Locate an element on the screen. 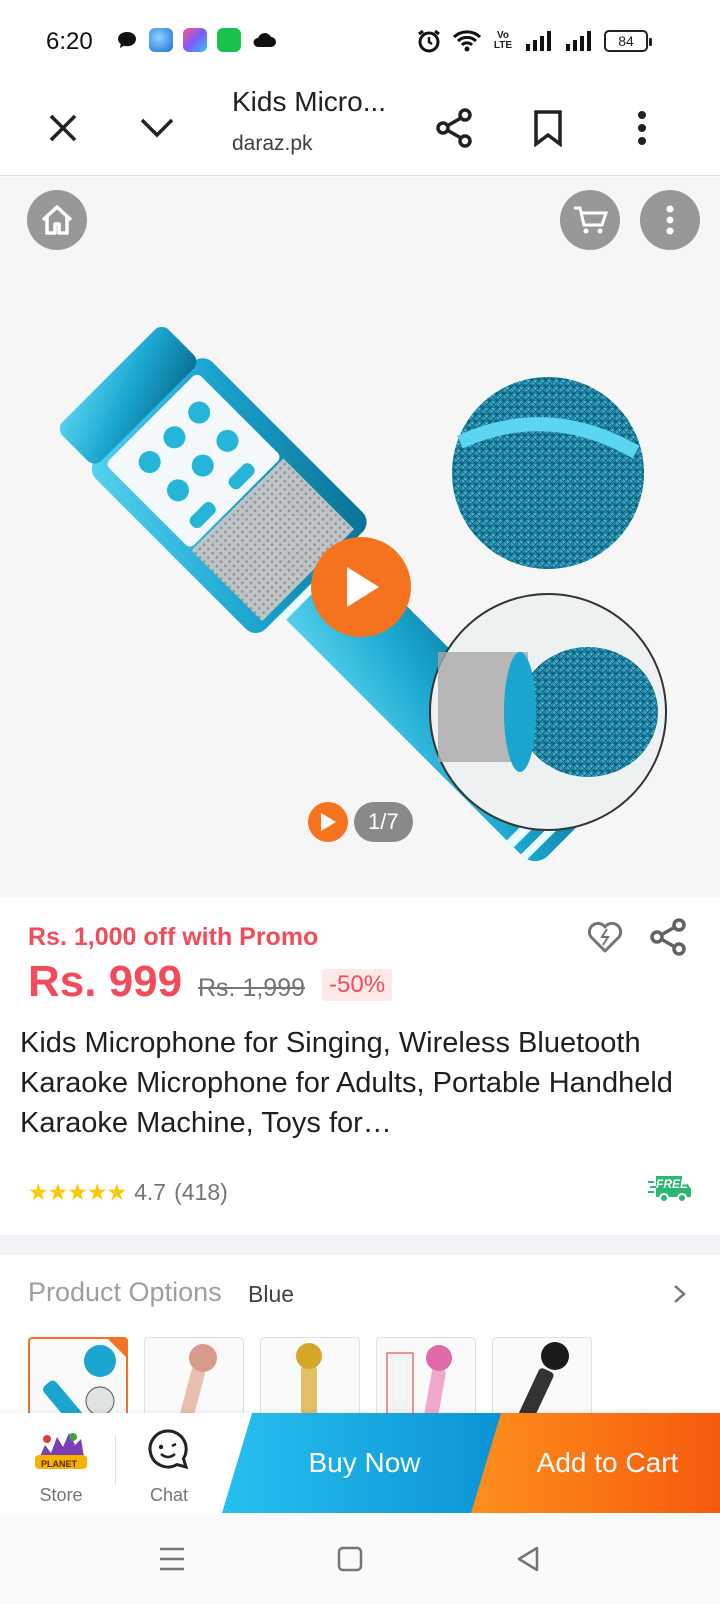 The width and height of the screenshot is (720, 1604). close-icon is located at coordinates (63, 128).